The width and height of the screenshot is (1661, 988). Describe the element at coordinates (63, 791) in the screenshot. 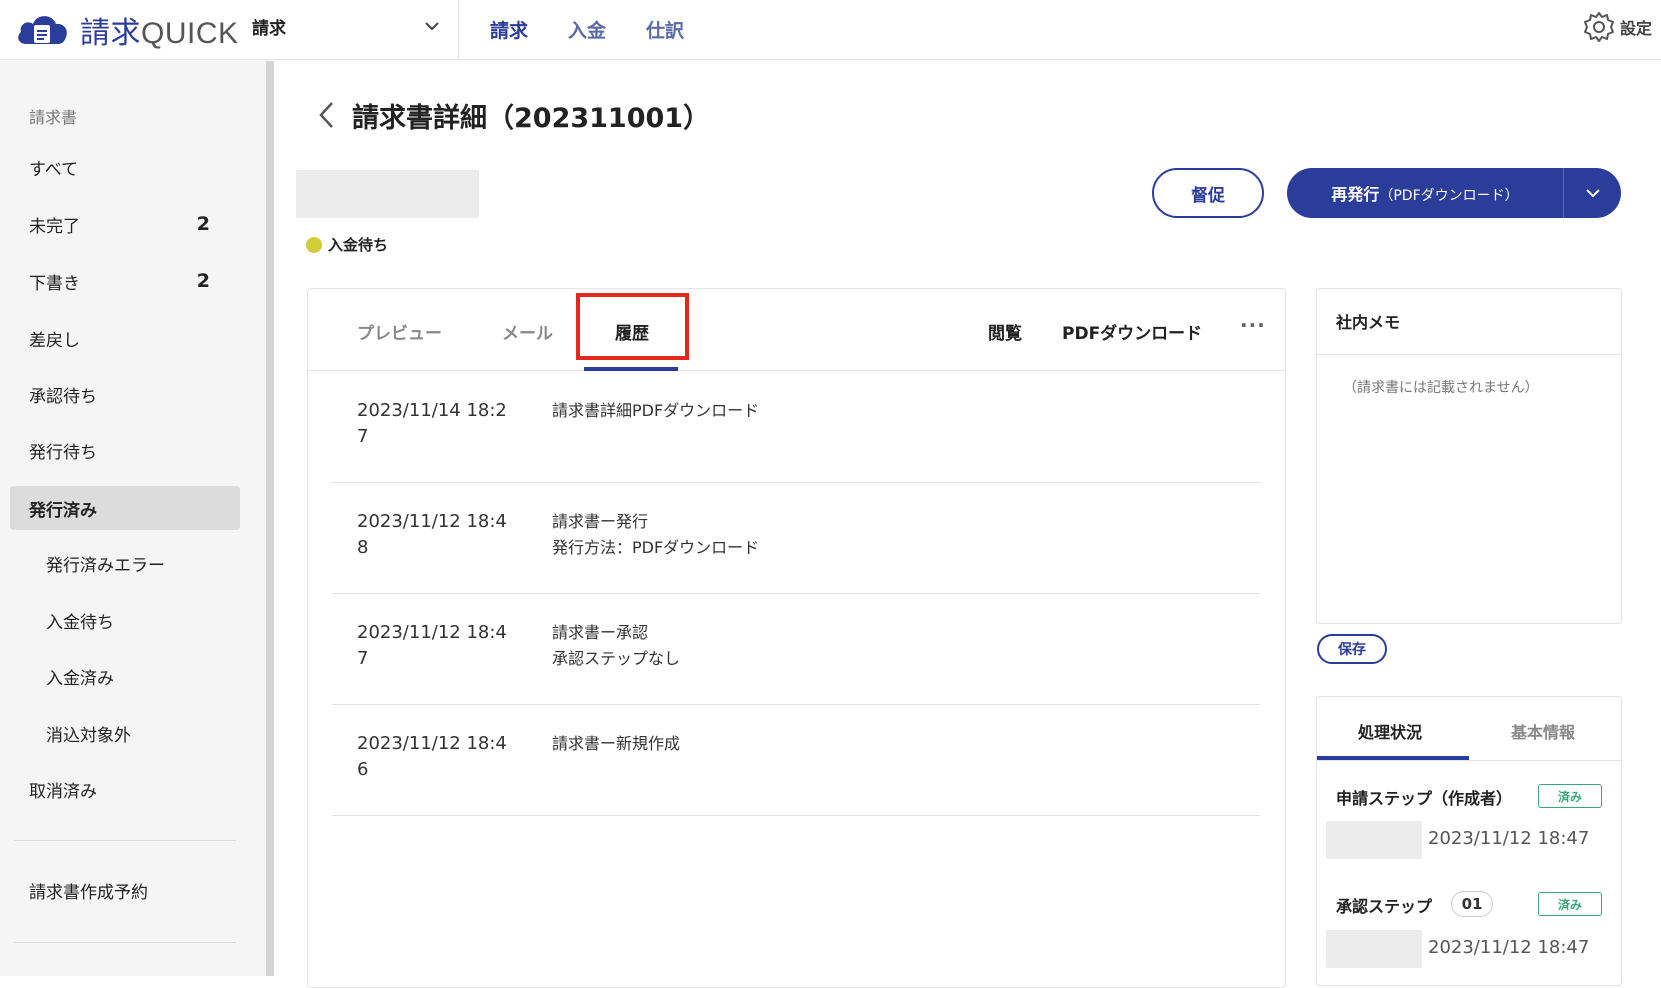

I see `sidebar-item-label: 取消済み` at that location.